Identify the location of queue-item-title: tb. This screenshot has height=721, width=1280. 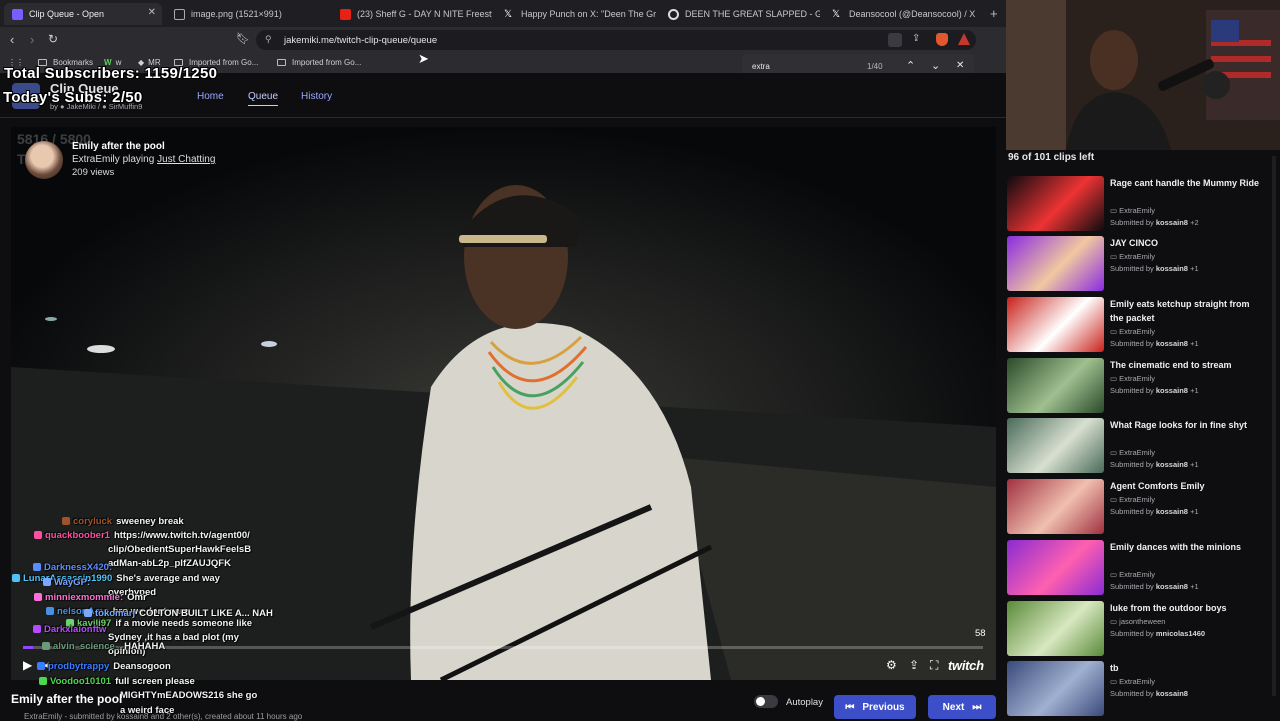
(1186, 668).